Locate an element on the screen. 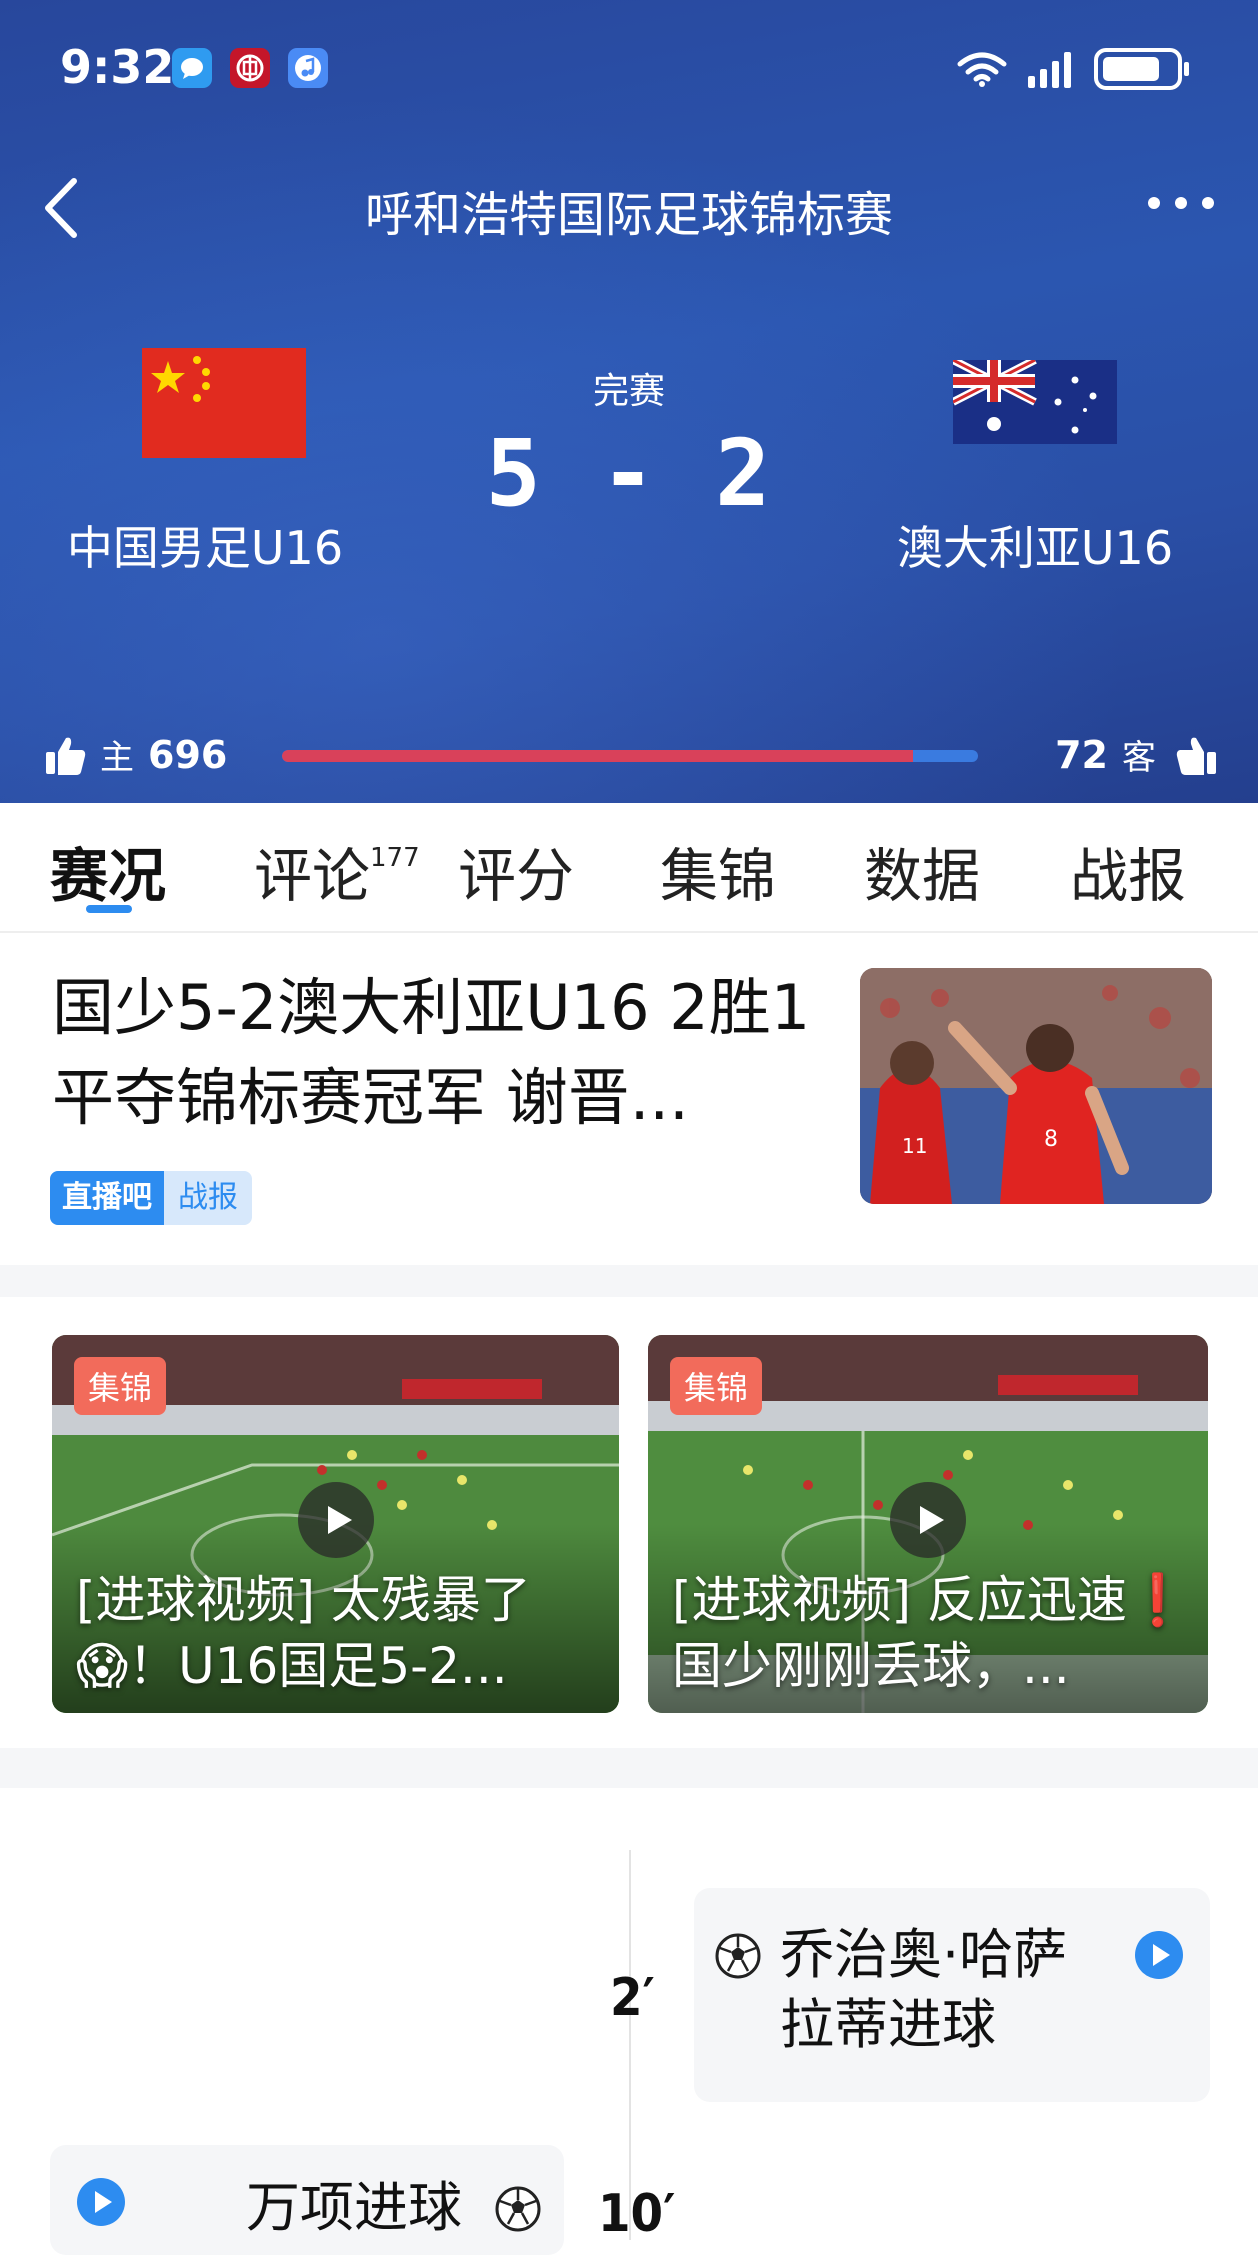 The image size is (1258, 2255). tab-highlights: 集锦 is located at coordinates (718, 871).